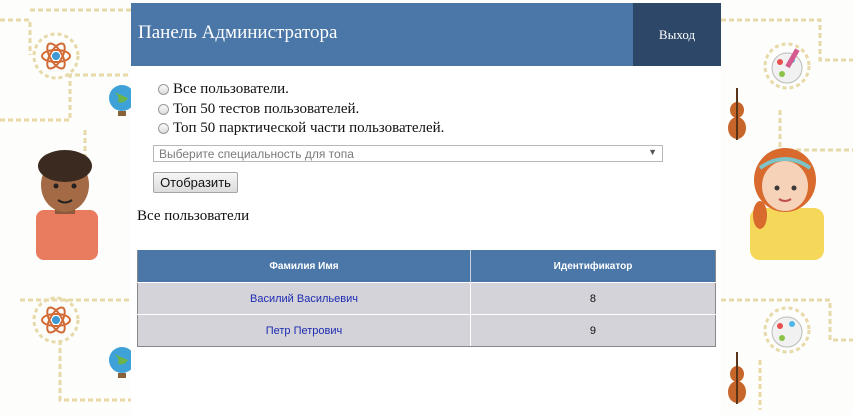 This screenshot has width=853, height=415. Describe the element at coordinates (593, 298) in the screenshot. I see `user-id-cell: 8` at that location.